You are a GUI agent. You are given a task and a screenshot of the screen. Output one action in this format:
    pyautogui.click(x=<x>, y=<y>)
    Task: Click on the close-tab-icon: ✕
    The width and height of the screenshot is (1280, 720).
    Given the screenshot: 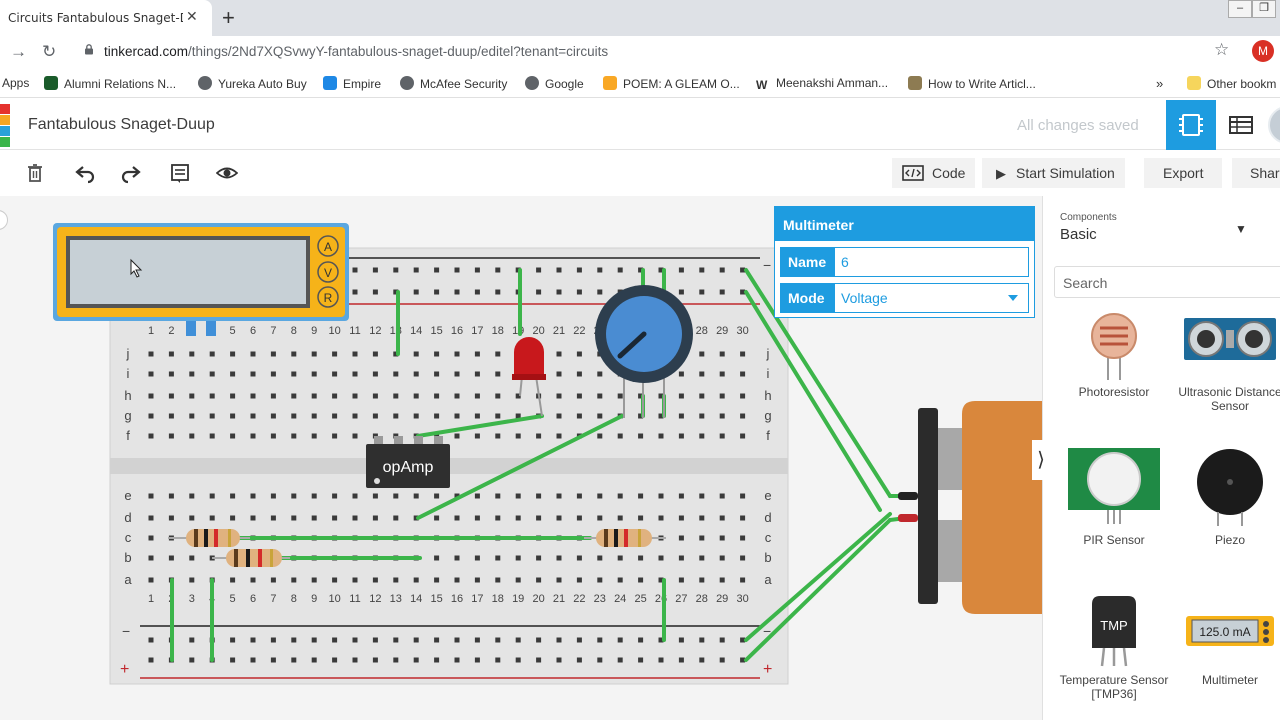 What is the action you would take?
    pyautogui.click(x=192, y=16)
    